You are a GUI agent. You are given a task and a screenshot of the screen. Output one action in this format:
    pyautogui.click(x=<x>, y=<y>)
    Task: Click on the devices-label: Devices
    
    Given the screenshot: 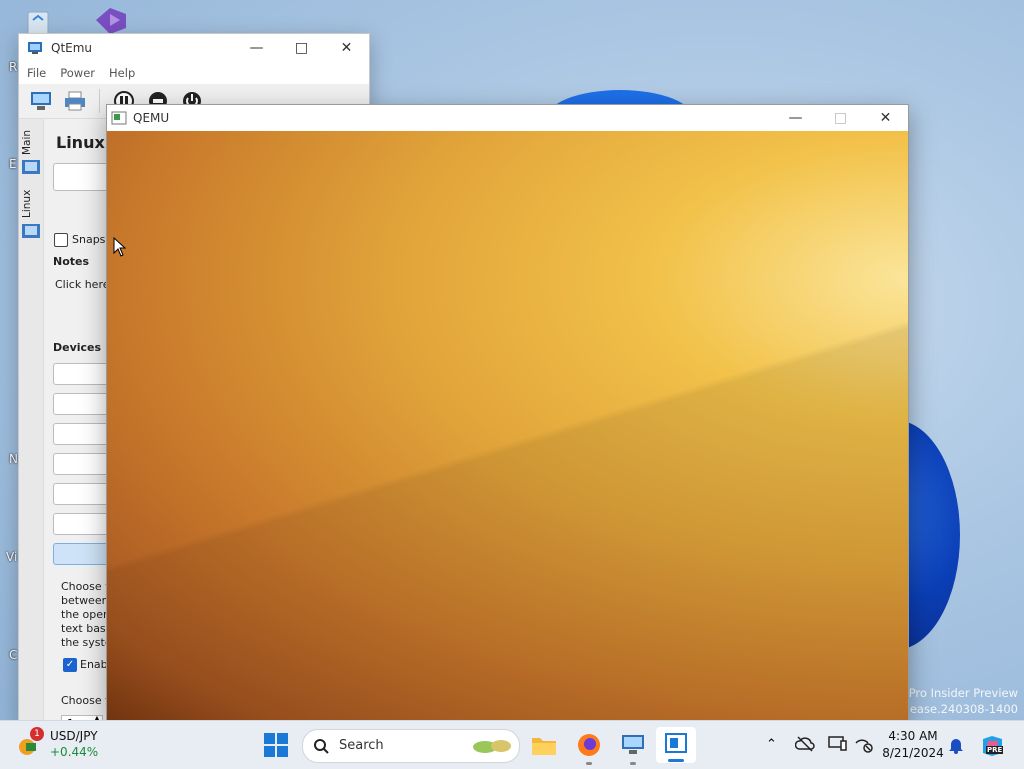 What is the action you would take?
    pyautogui.click(x=77, y=347)
    